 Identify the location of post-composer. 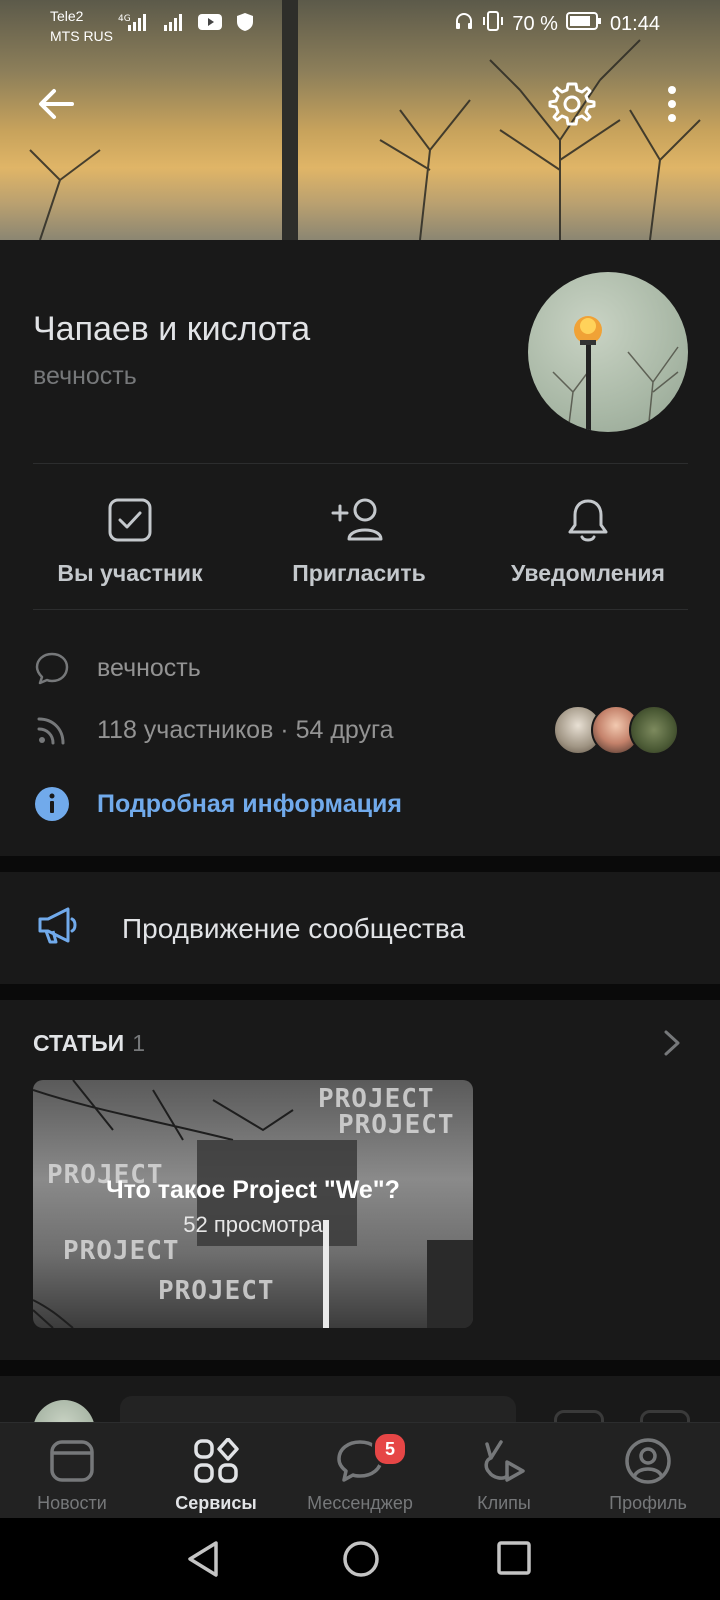
(360, 1419).